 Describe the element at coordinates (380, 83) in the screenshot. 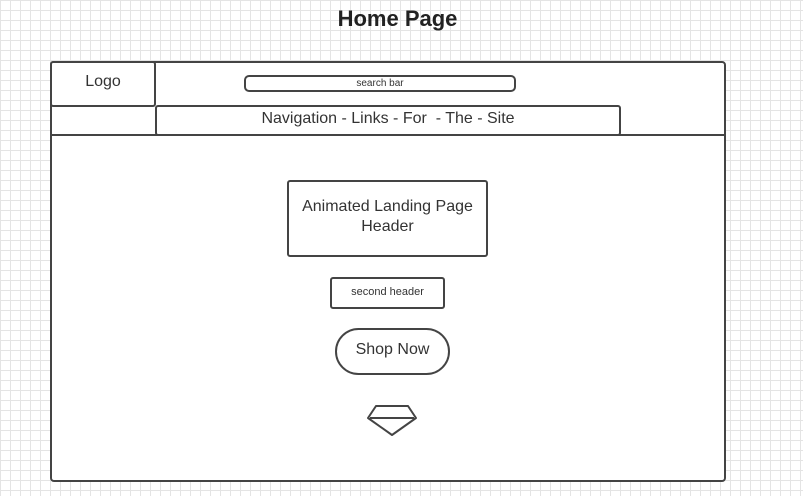

I see `search-input: search bar` at that location.